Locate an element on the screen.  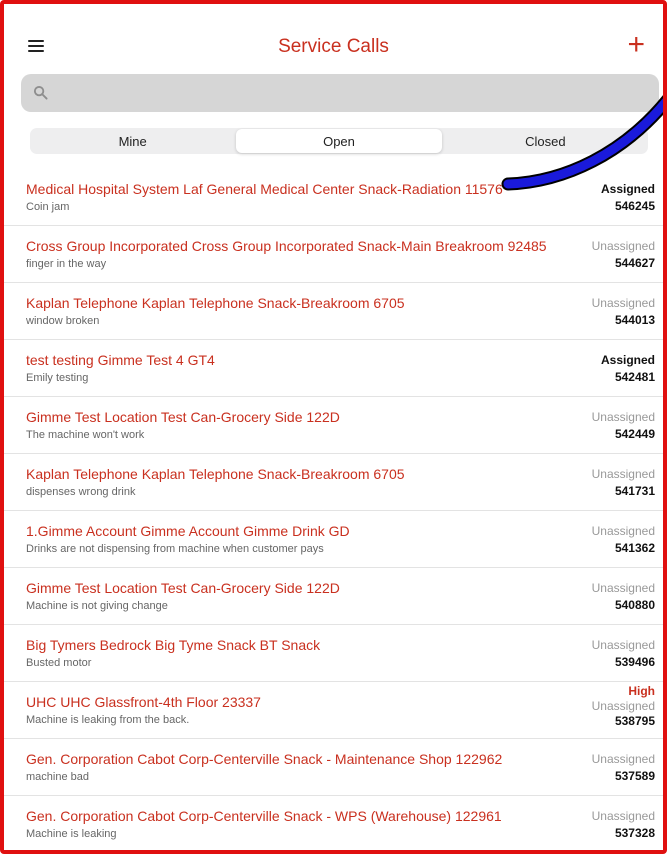
call-meta: High Unassigned 538795 is located at coordinates (623, 706).